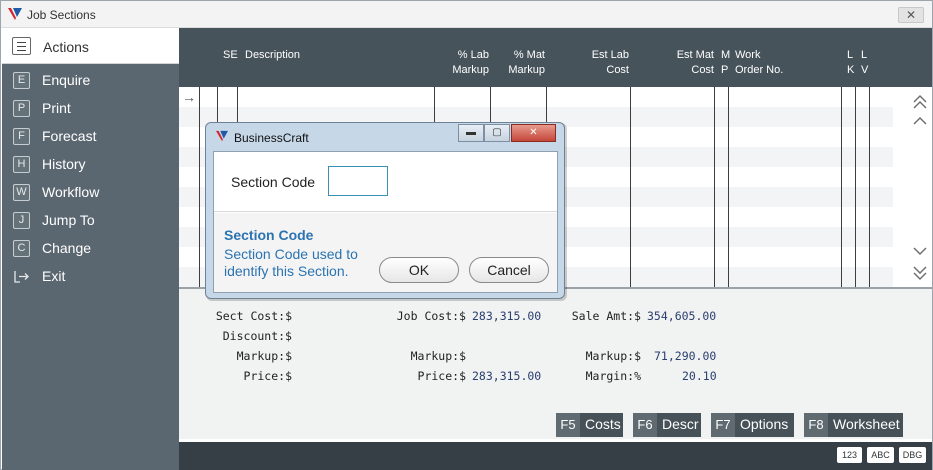 The width and height of the screenshot is (933, 470). Describe the element at coordinates (90, 277) in the screenshot. I see `sidebar-item-exit: Exit` at that location.